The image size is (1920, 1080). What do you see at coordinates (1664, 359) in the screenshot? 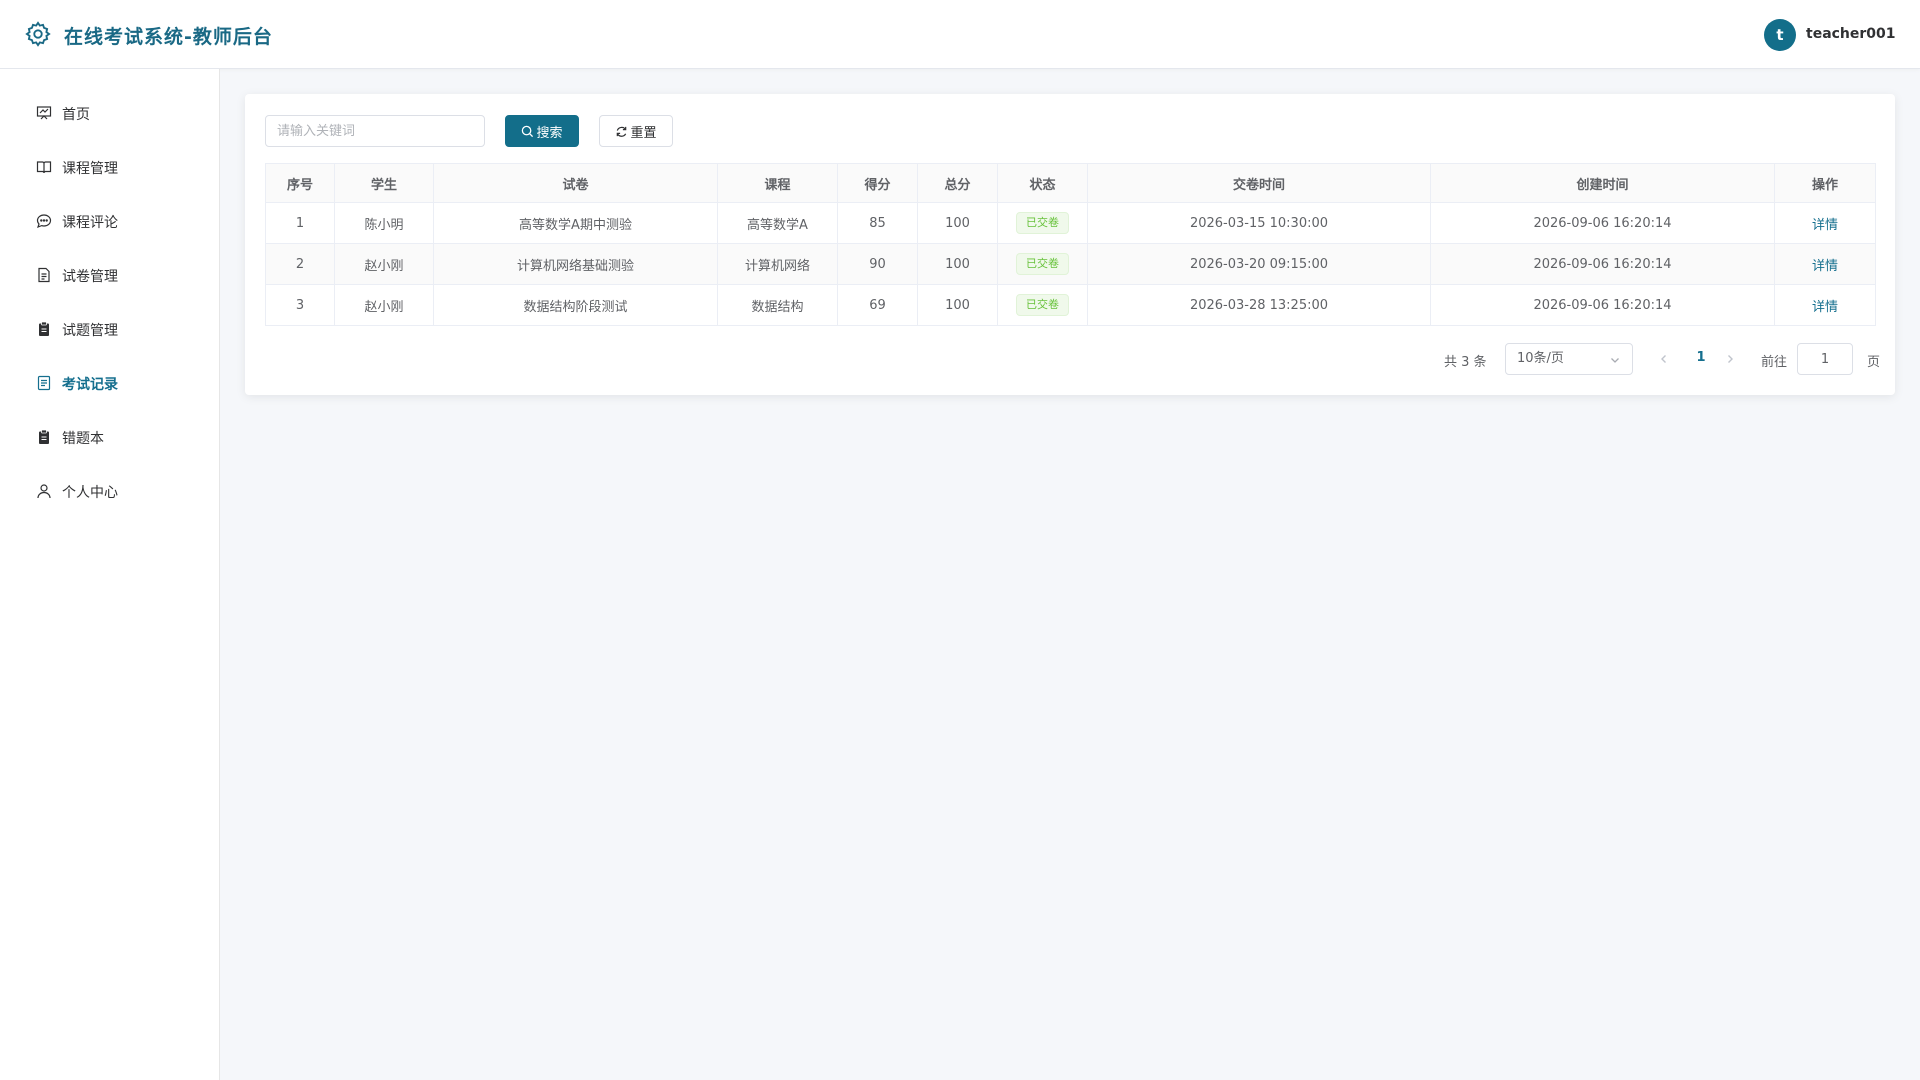
I see `prev-page-icon` at bounding box center [1664, 359].